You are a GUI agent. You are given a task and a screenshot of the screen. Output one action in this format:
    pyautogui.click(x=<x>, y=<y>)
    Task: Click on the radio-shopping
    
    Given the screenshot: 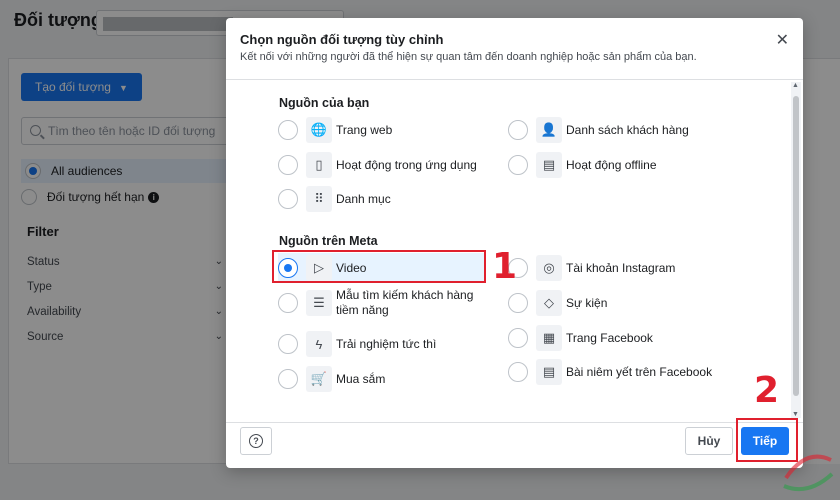 What is the action you would take?
    pyautogui.click(x=288, y=379)
    